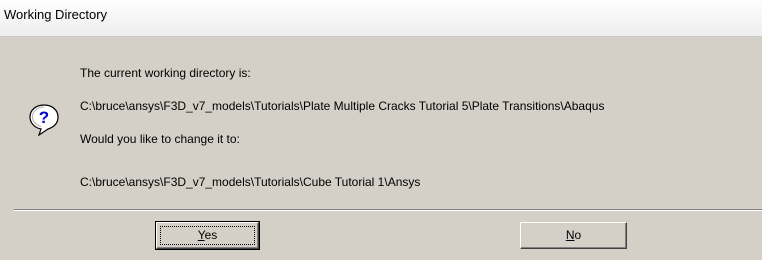 The height and width of the screenshot is (260, 762). What do you see at coordinates (388, 210) in the screenshot?
I see `button-separator` at bounding box center [388, 210].